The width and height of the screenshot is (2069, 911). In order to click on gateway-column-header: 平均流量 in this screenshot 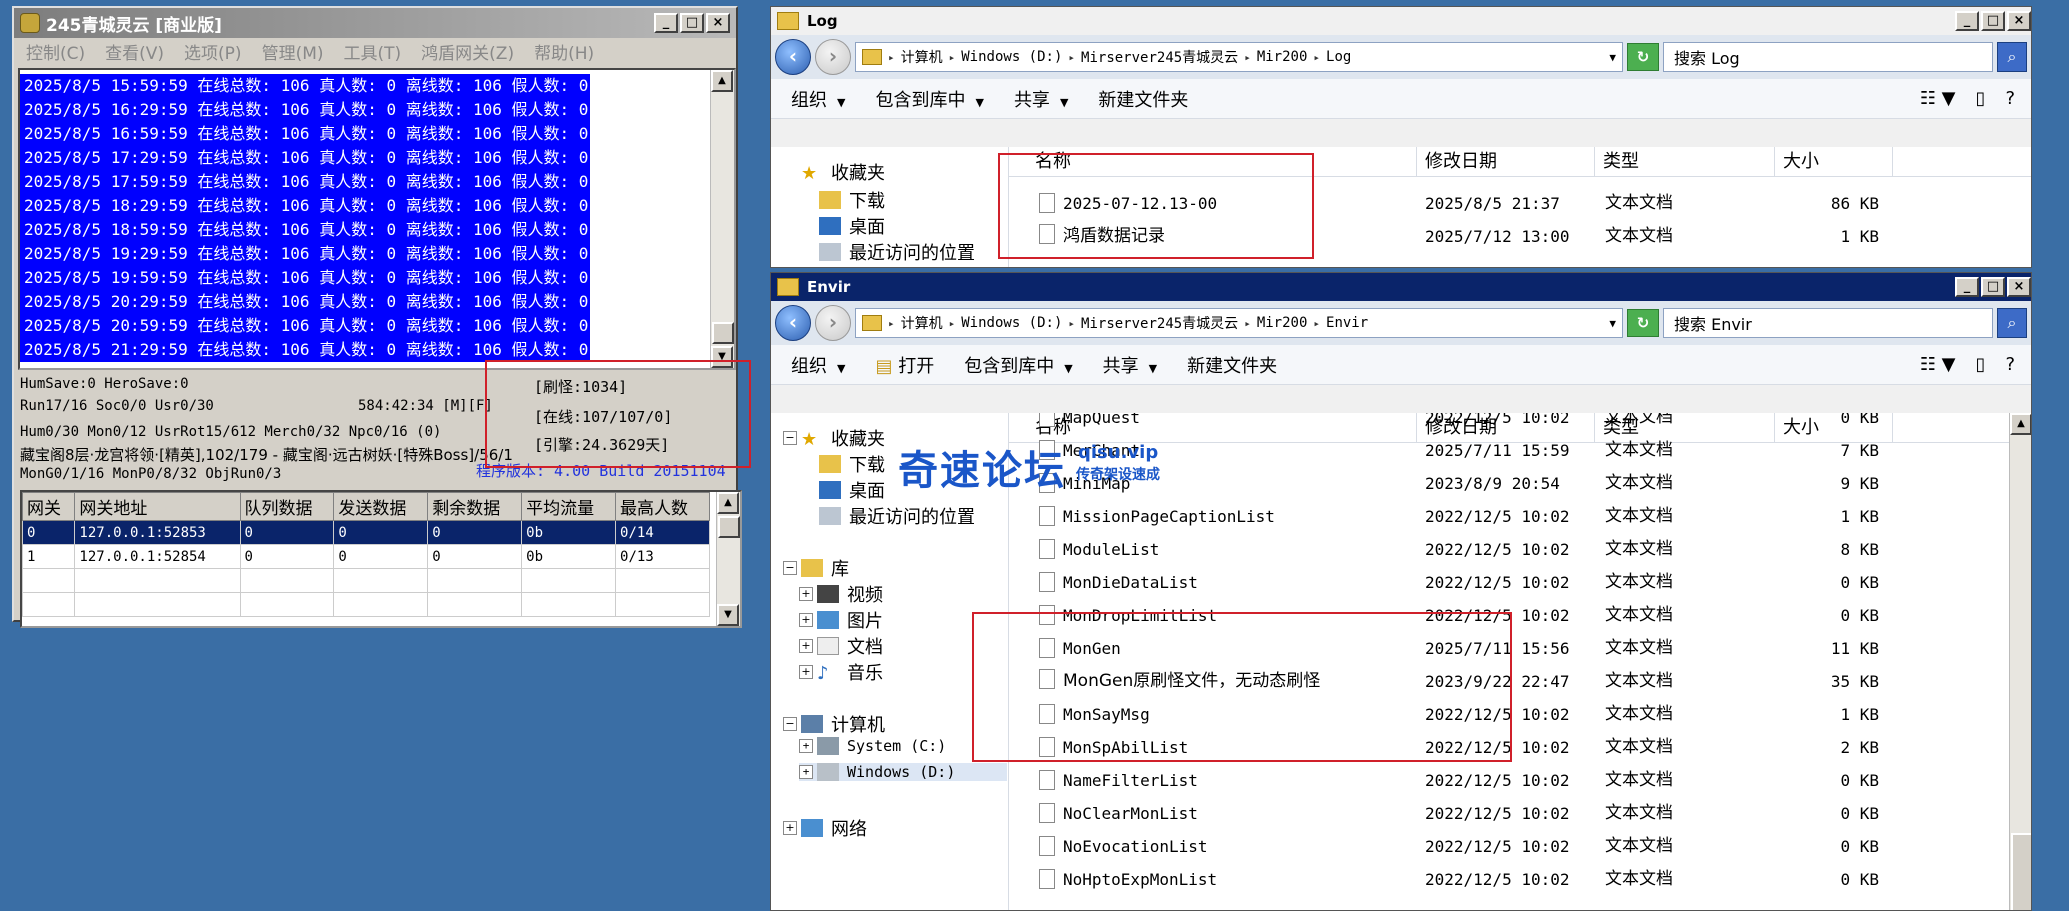, I will do `click(569, 506)`.